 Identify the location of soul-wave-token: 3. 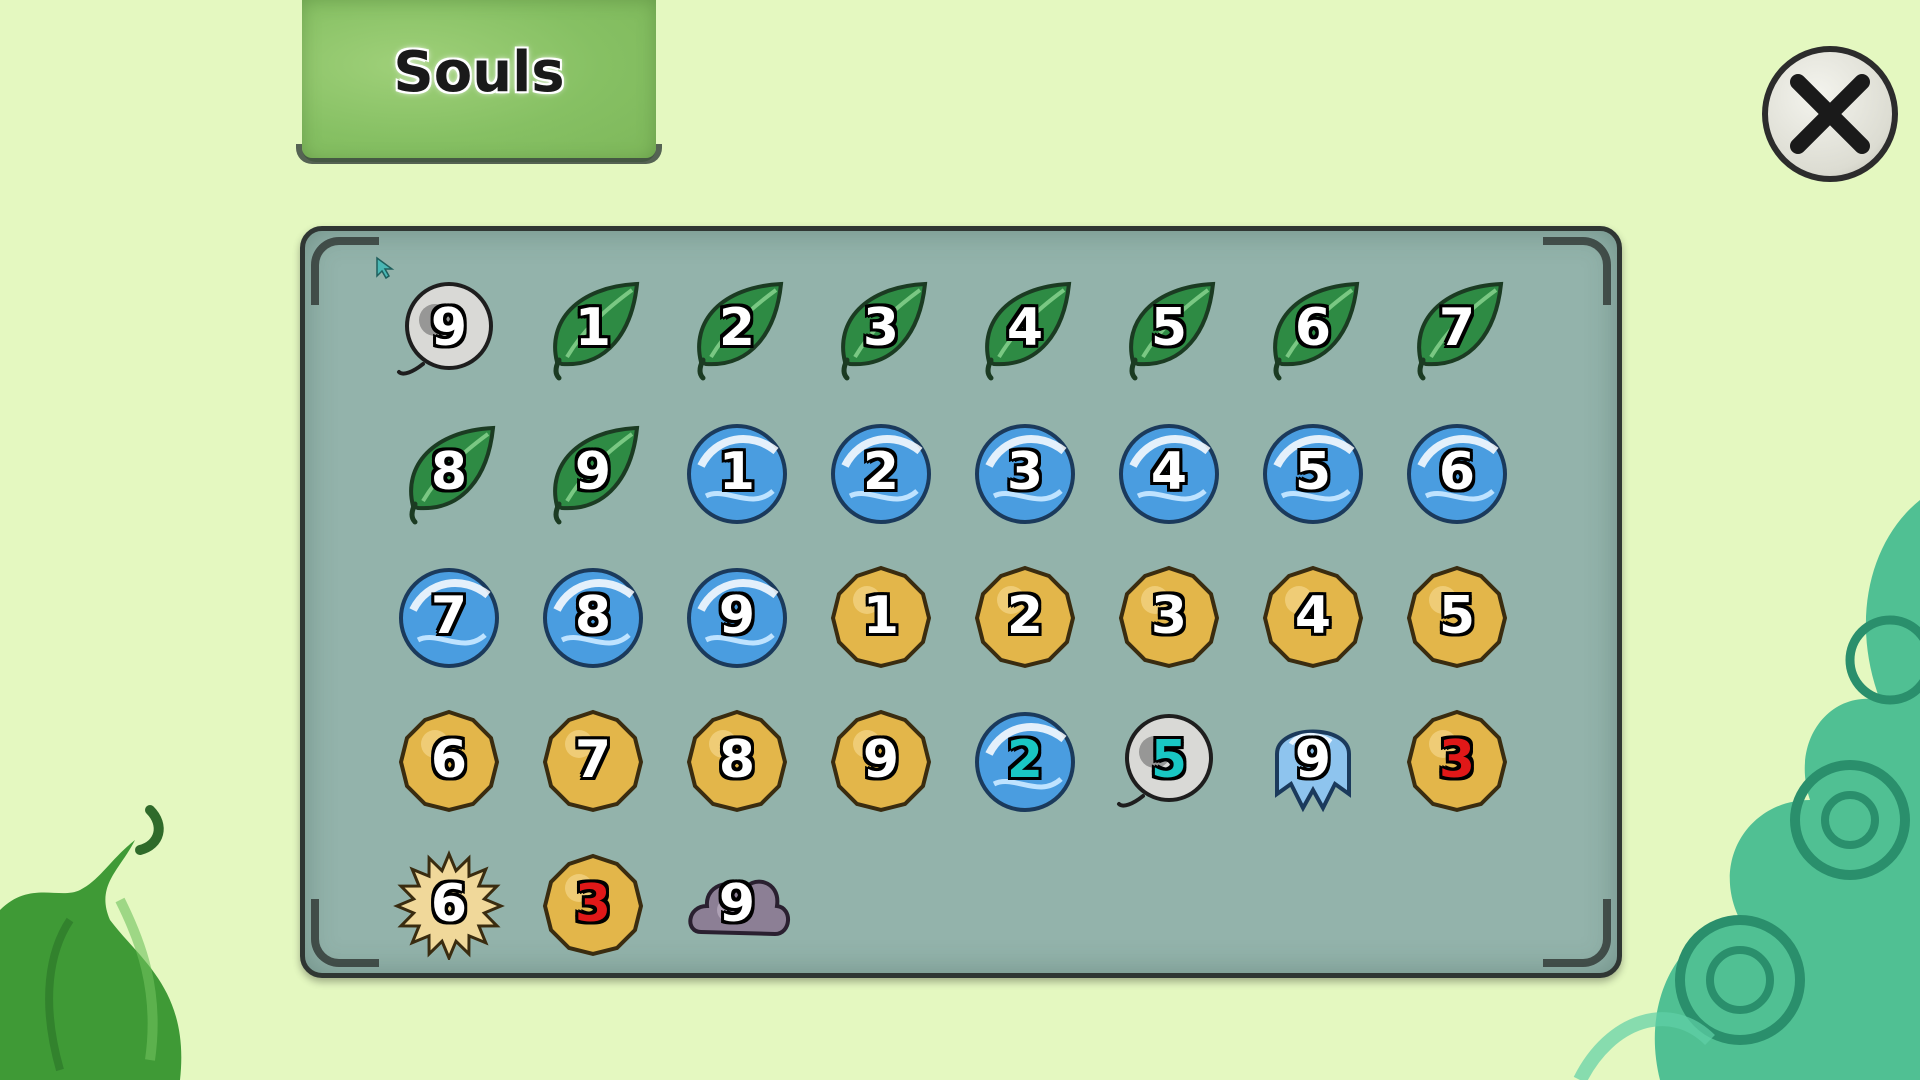
(1025, 472).